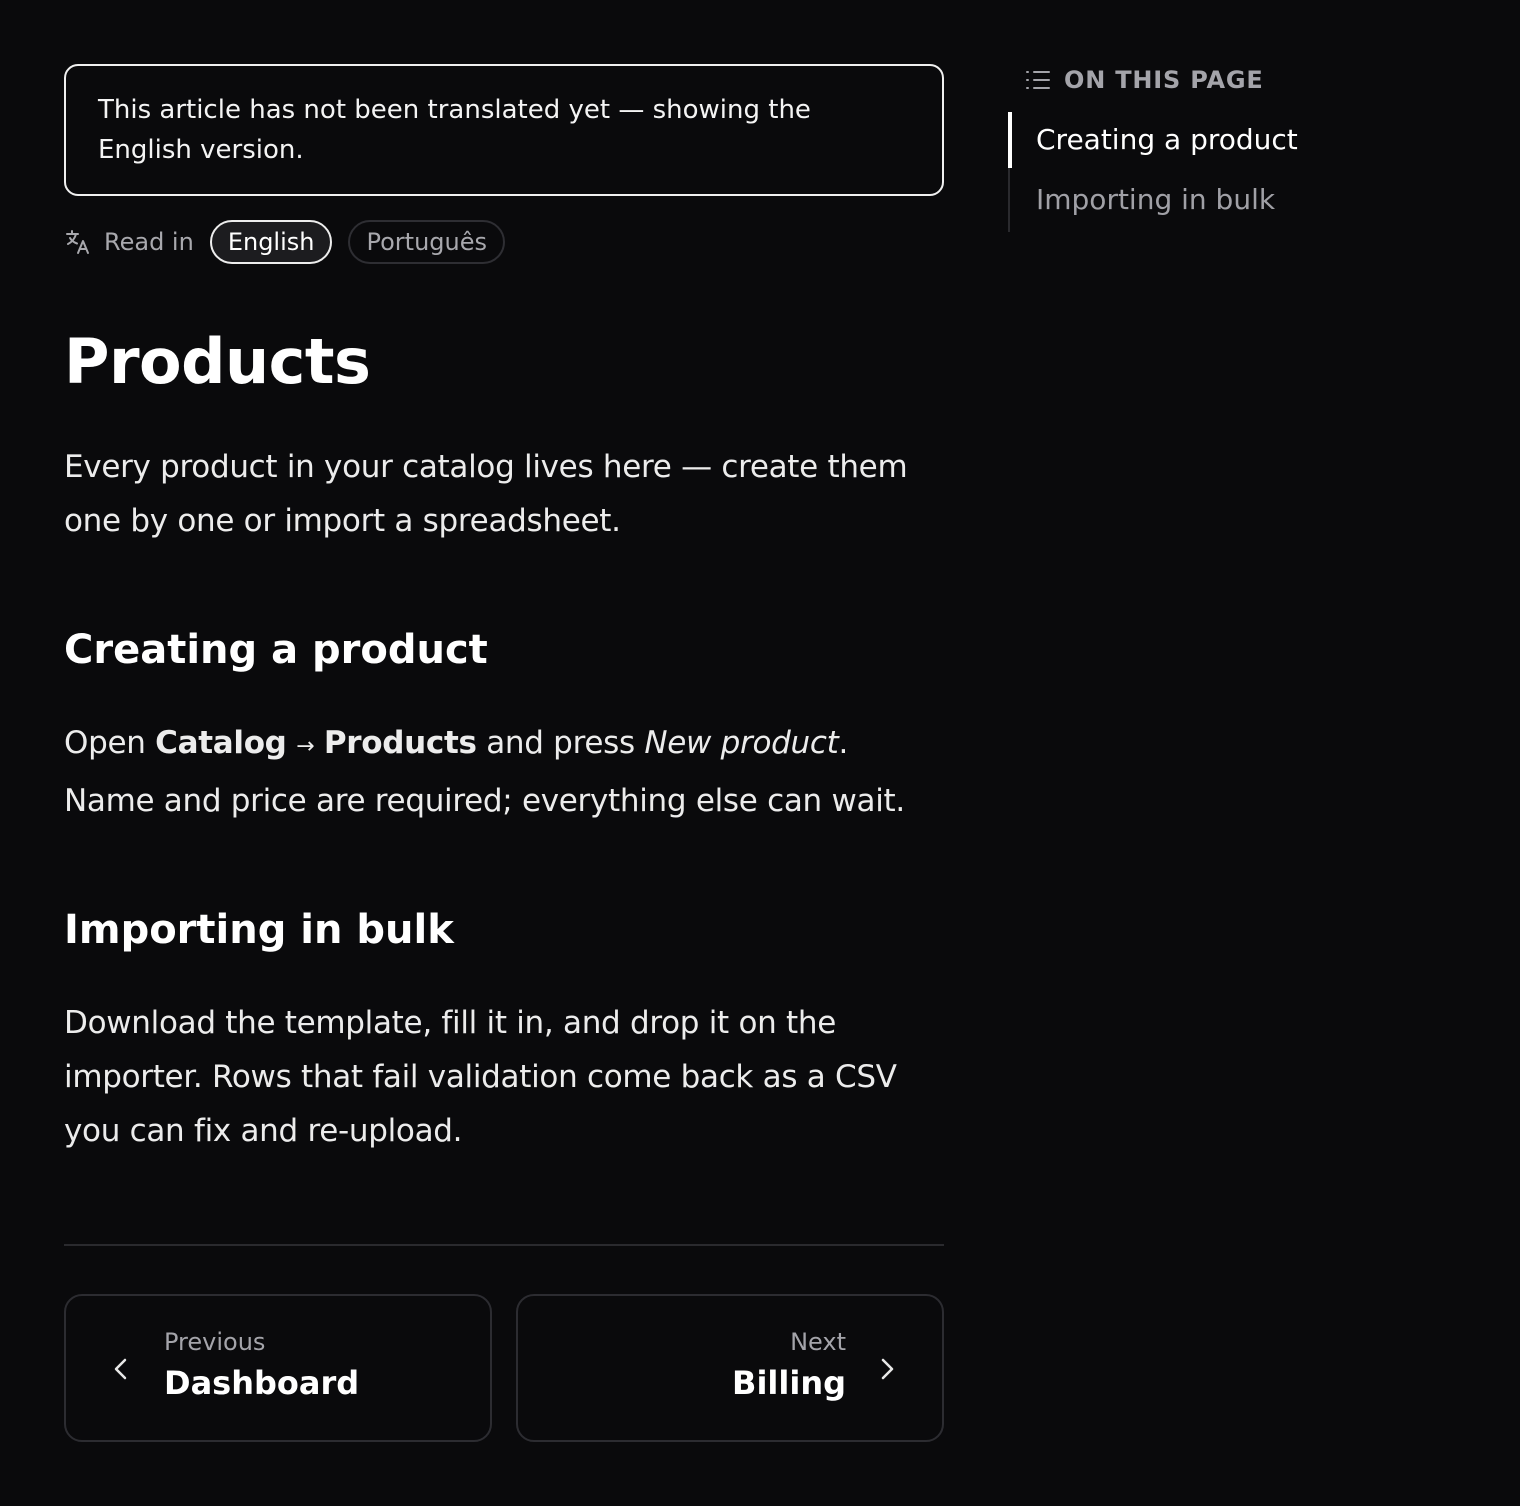 The height and width of the screenshot is (1506, 1520). I want to click on footer-divider, so click(504, 1245).